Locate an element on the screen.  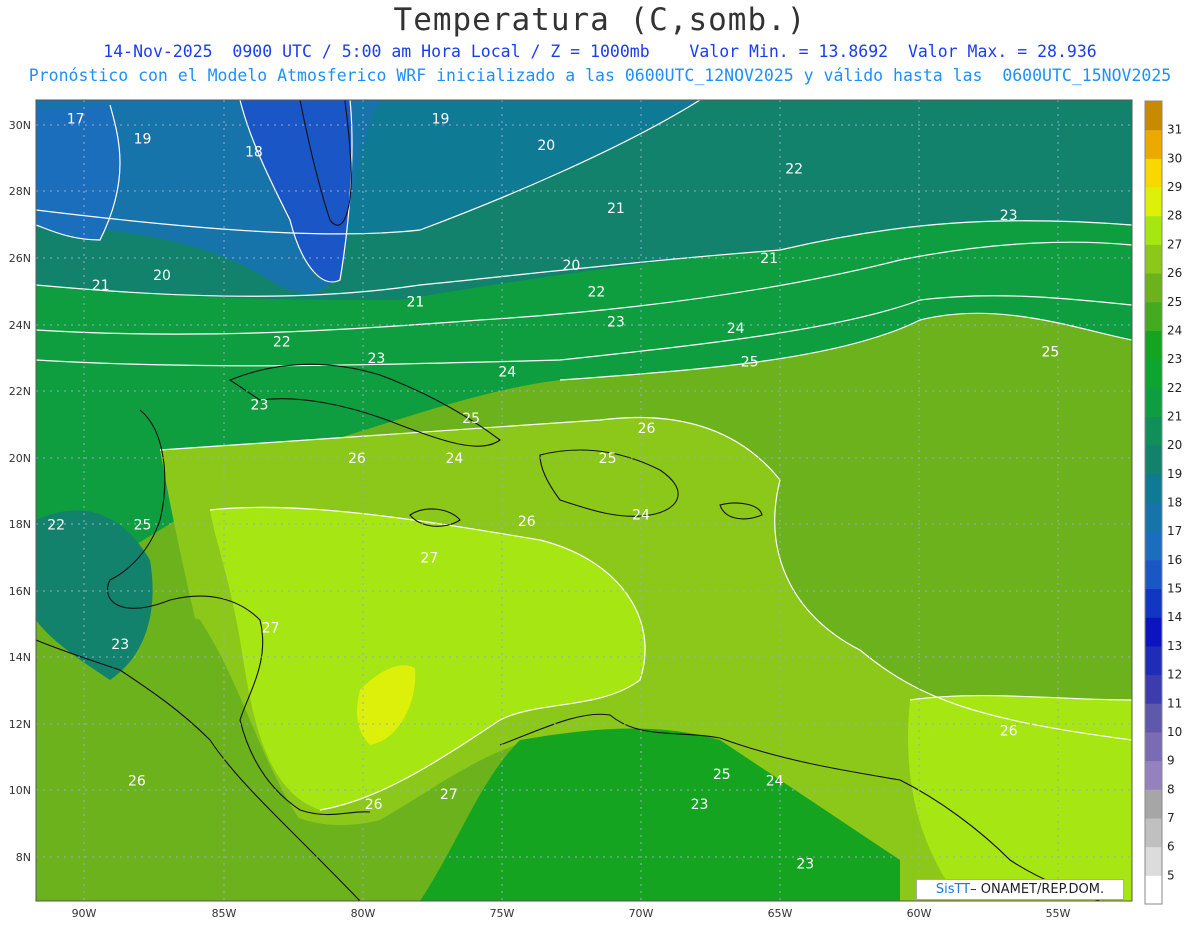
colorbar-tick-label: 25 is located at coordinates (1174, 302).